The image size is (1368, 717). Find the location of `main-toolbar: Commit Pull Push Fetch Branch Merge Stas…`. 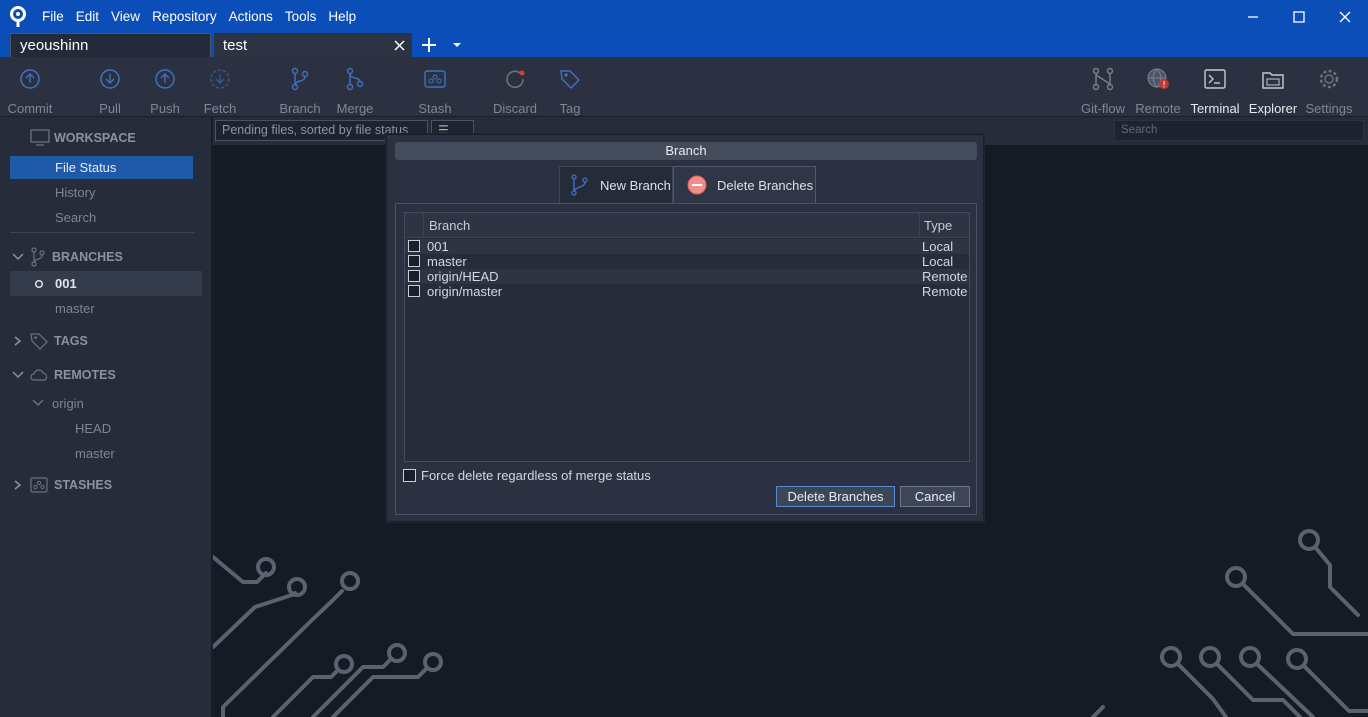

main-toolbar: Commit Pull Push Fetch Branch Merge Stas… is located at coordinates (684, 87).